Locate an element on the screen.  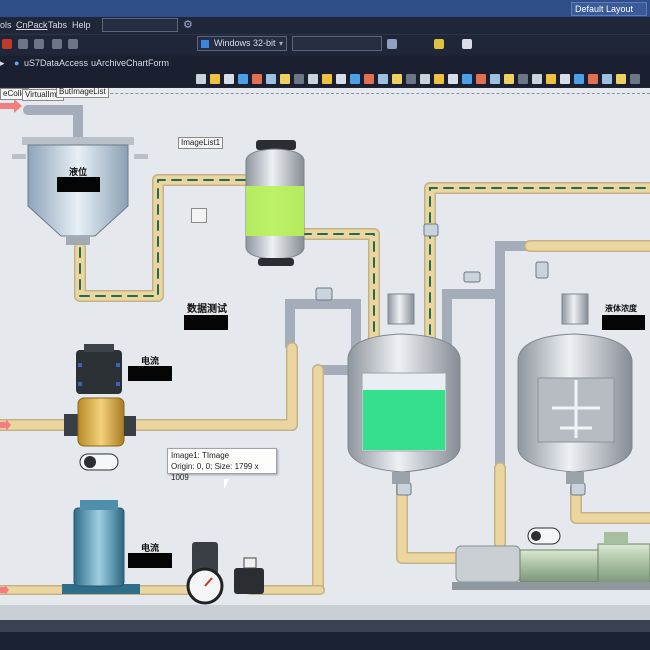
pump-brass is located at coordinates (100, 395).